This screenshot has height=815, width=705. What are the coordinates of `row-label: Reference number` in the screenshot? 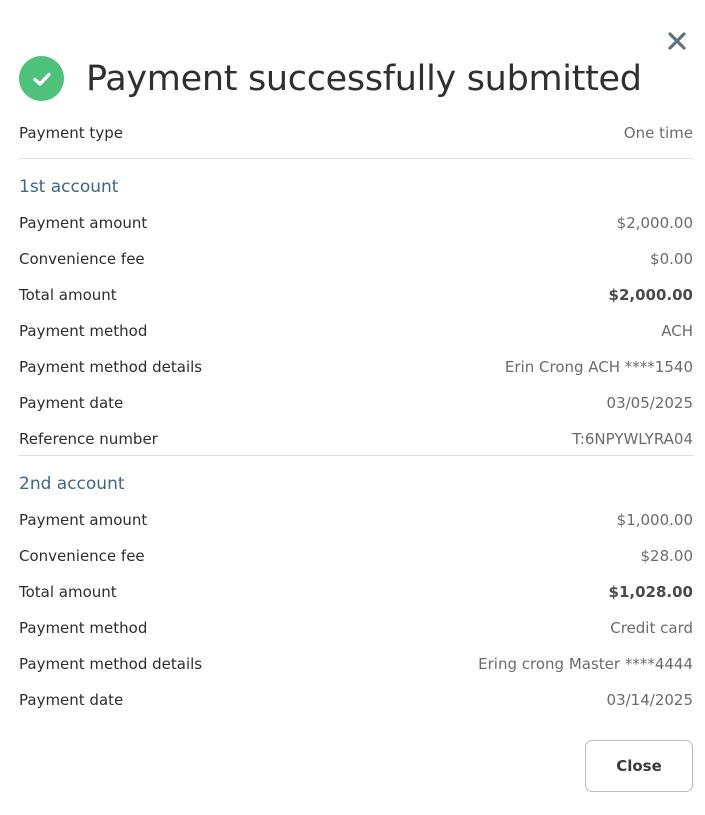 It's located at (88, 439).